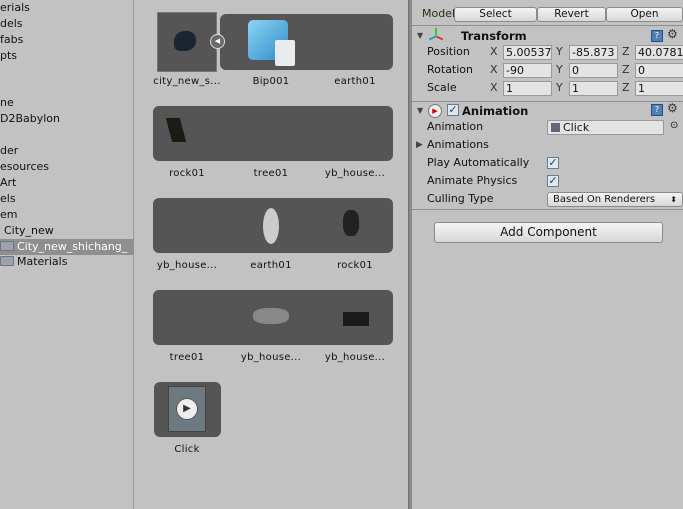  What do you see at coordinates (527, 70) in the screenshot?
I see `rotation-x-field: -90` at bounding box center [527, 70].